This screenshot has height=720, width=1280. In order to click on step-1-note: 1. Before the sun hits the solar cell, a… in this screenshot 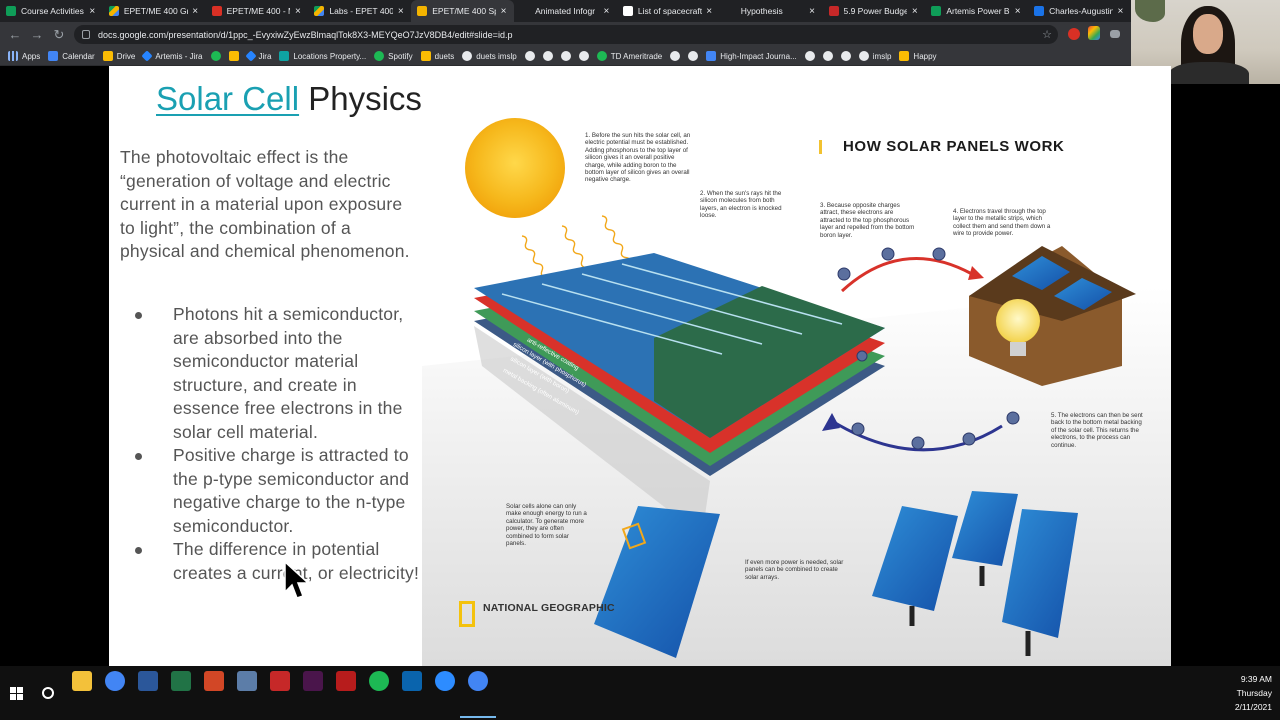, I will do `click(638, 158)`.